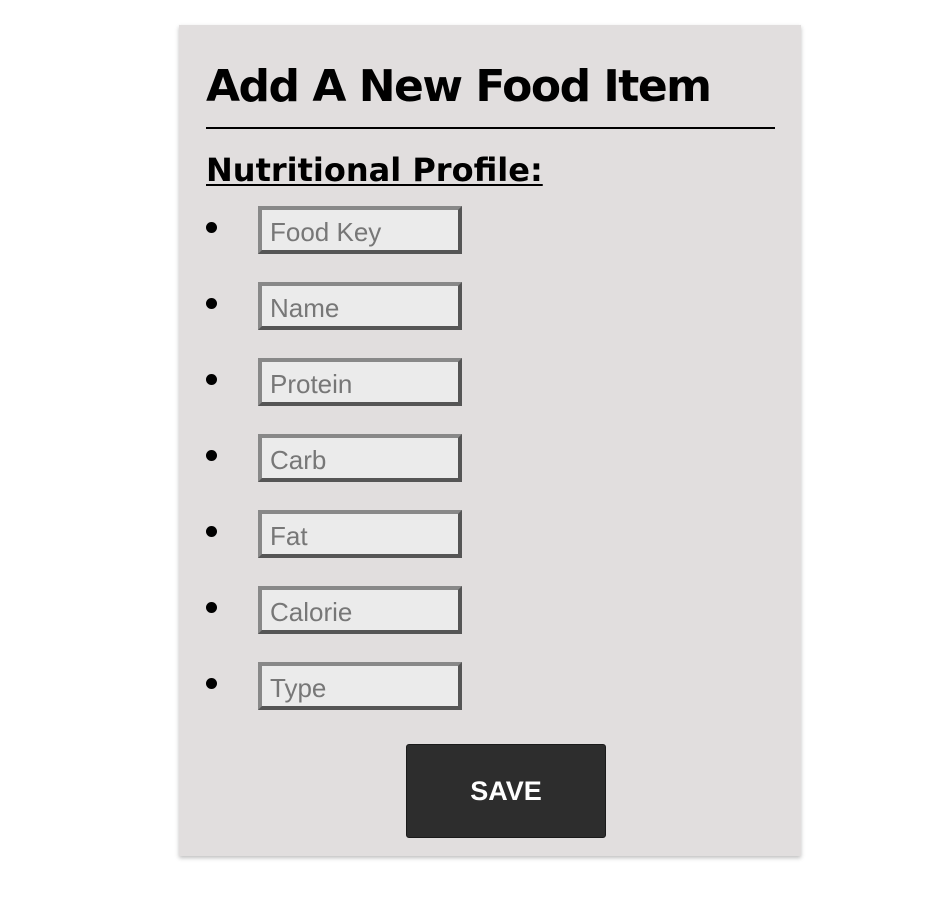 The height and width of the screenshot is (913, 943). What do you see at coordinates (490, 128) in the screenshot?
I see `title-divider` at bounding box center [490, 128].